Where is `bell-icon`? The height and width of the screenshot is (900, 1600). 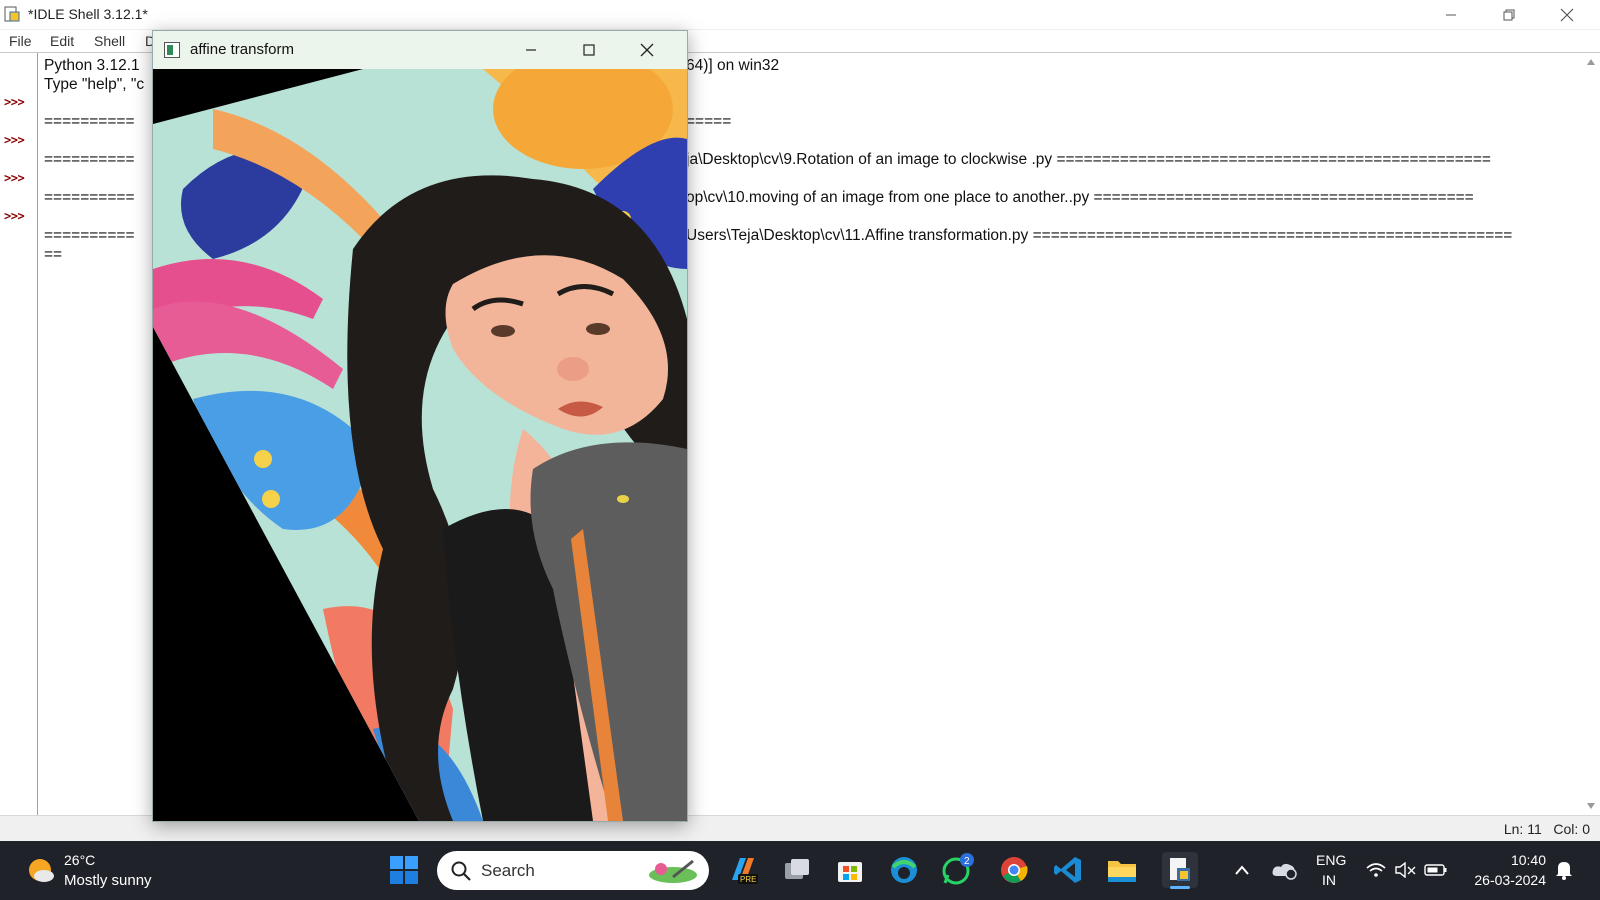
bell-icon is located at coordinates (1564, 871).